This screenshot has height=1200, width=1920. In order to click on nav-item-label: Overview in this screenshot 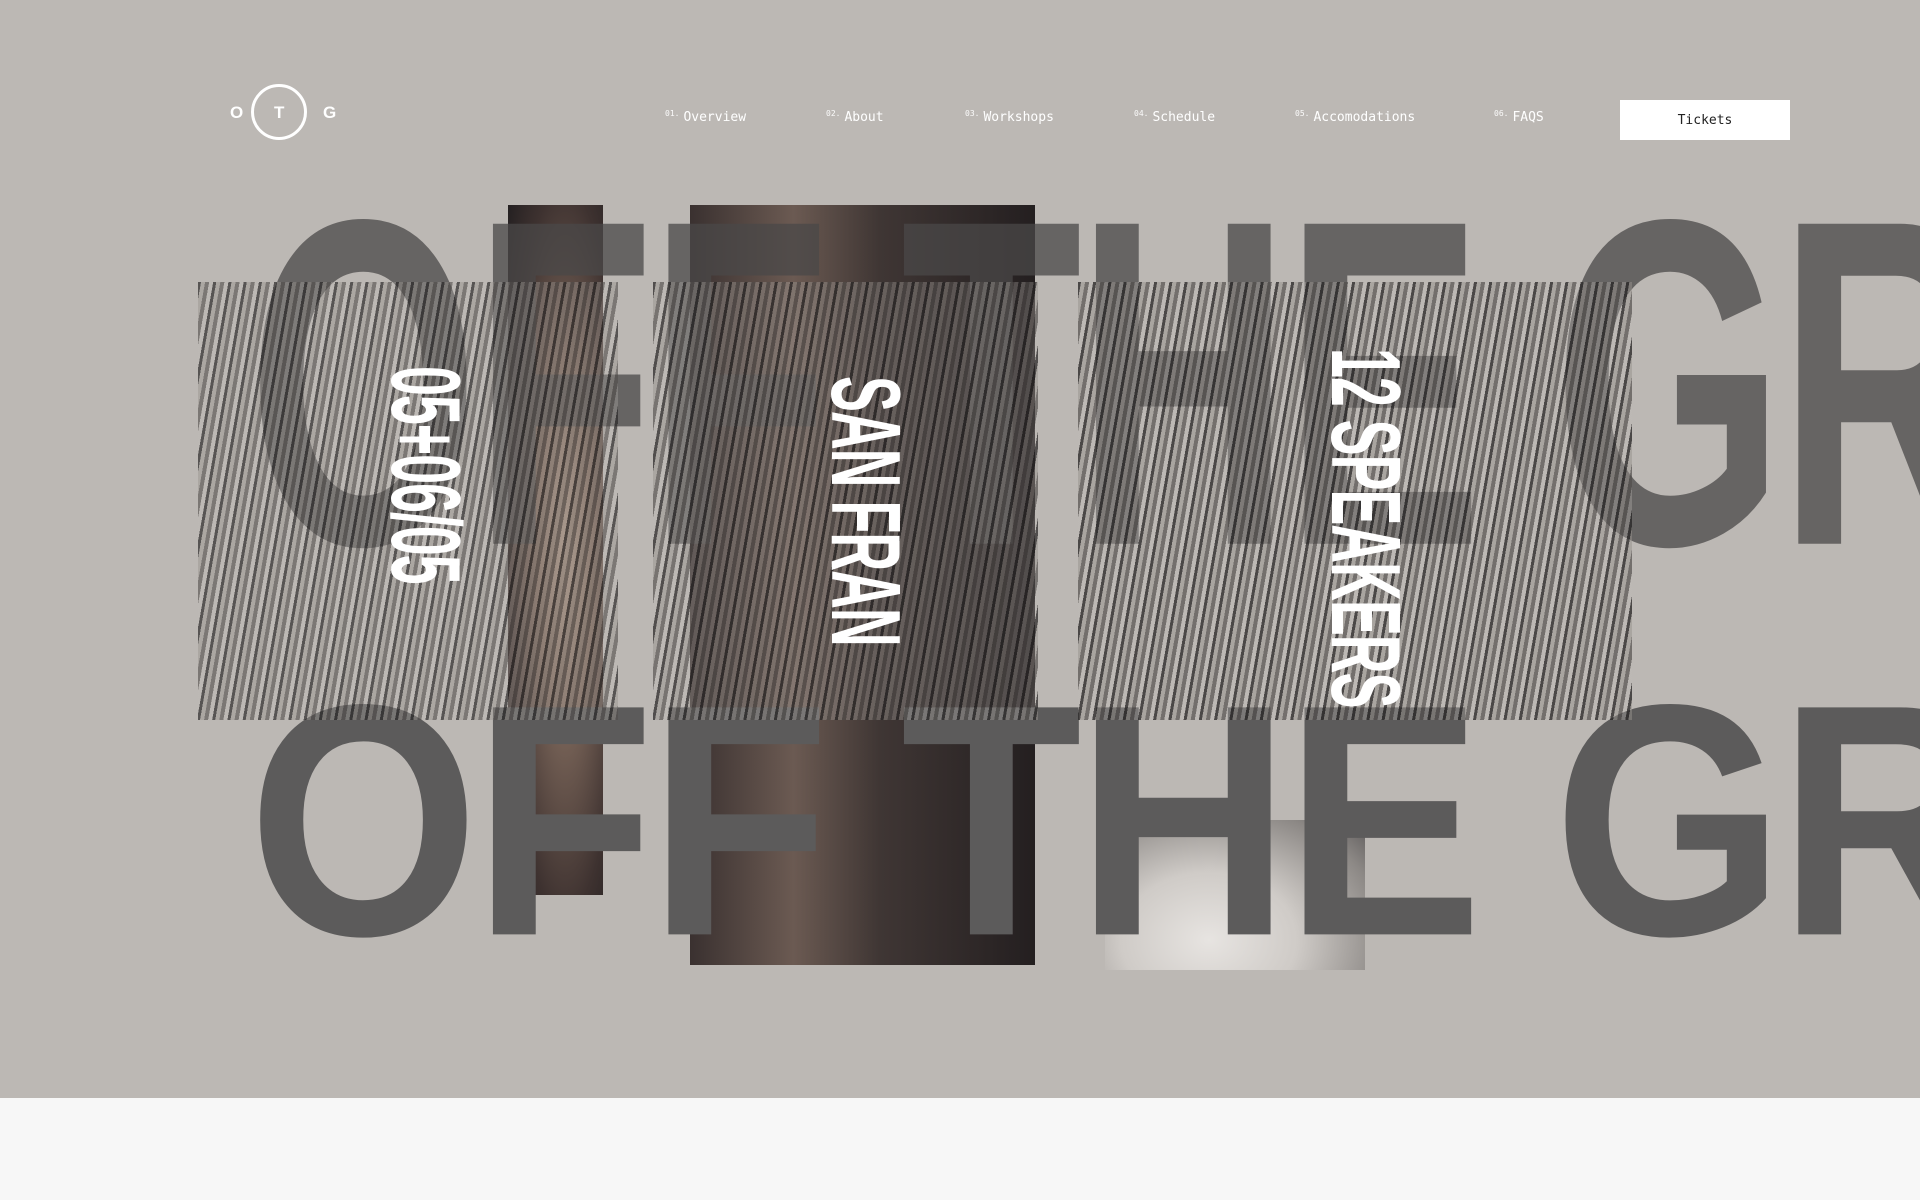, I will do `click(715, 117)`.